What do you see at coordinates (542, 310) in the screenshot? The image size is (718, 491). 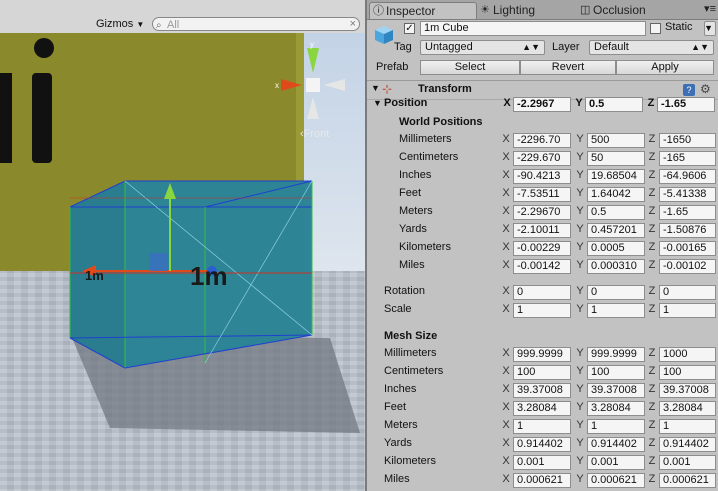 I see `scale-x-field: 1` at bounding box center [542, 310].